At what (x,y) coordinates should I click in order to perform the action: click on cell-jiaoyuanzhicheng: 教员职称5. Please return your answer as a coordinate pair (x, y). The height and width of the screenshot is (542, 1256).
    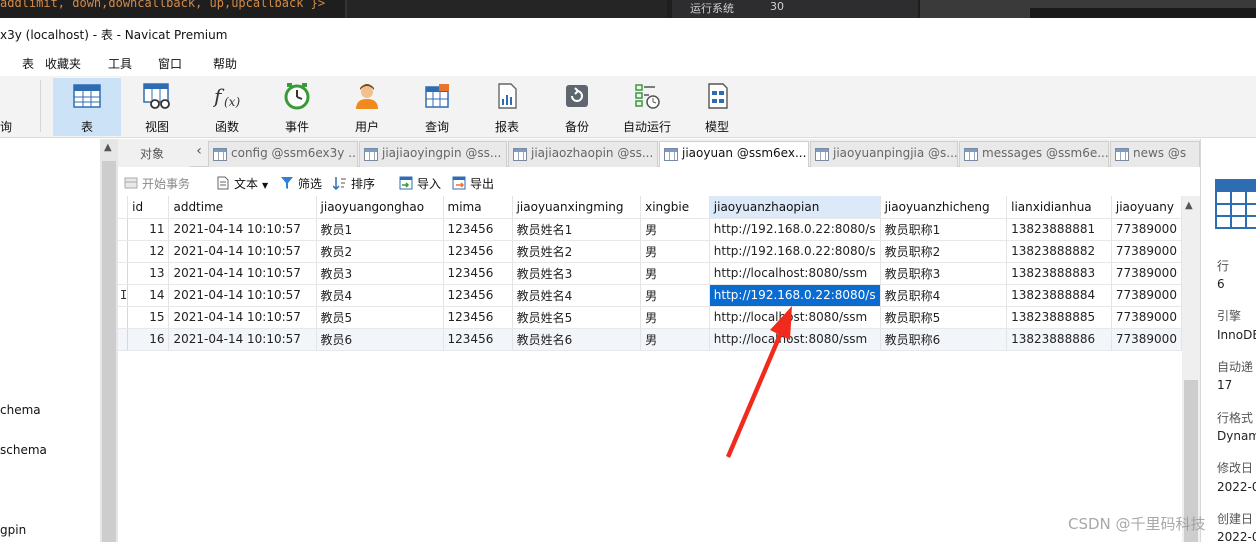
    Looking at the image, I should click on (944, 317).